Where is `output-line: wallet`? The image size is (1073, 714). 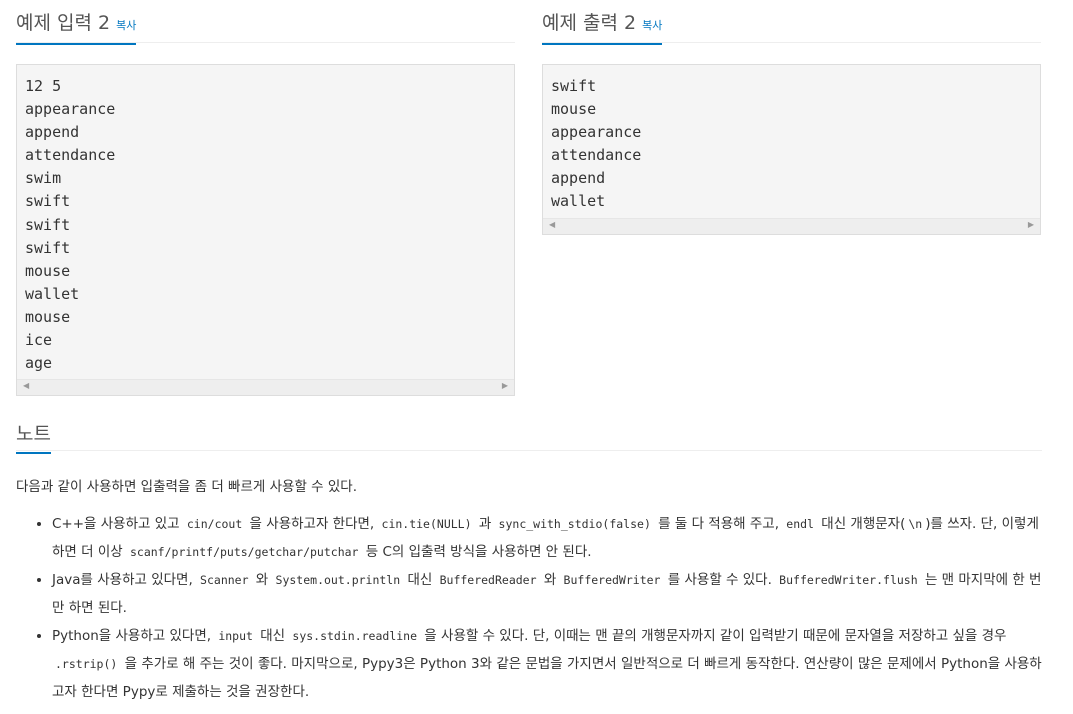
output-line: wallet is located at coordinates (578, 201).